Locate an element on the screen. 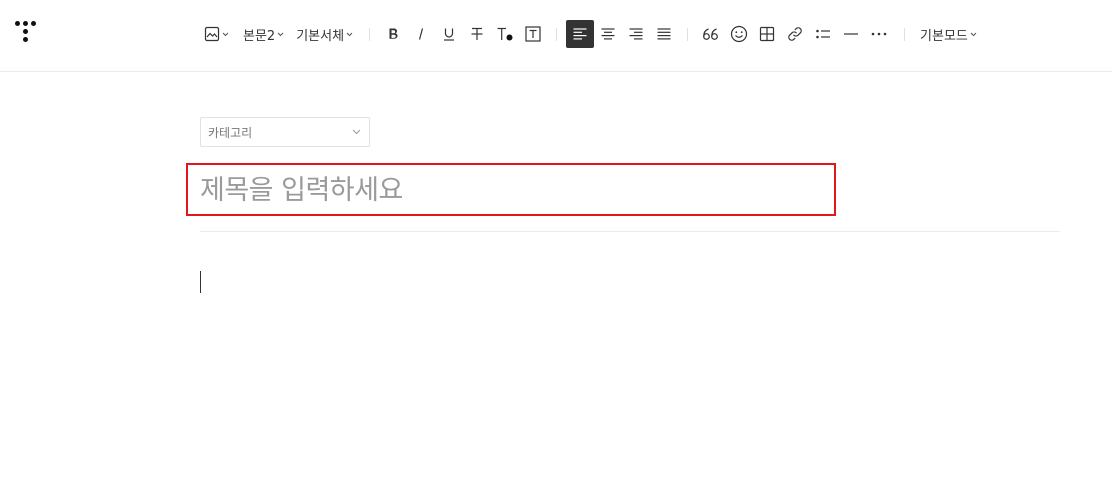 The height and width of the screenshot is (499, 1112). editor-header: 본문2 기본서체 기본모드 is located at coordinates (556, 36).